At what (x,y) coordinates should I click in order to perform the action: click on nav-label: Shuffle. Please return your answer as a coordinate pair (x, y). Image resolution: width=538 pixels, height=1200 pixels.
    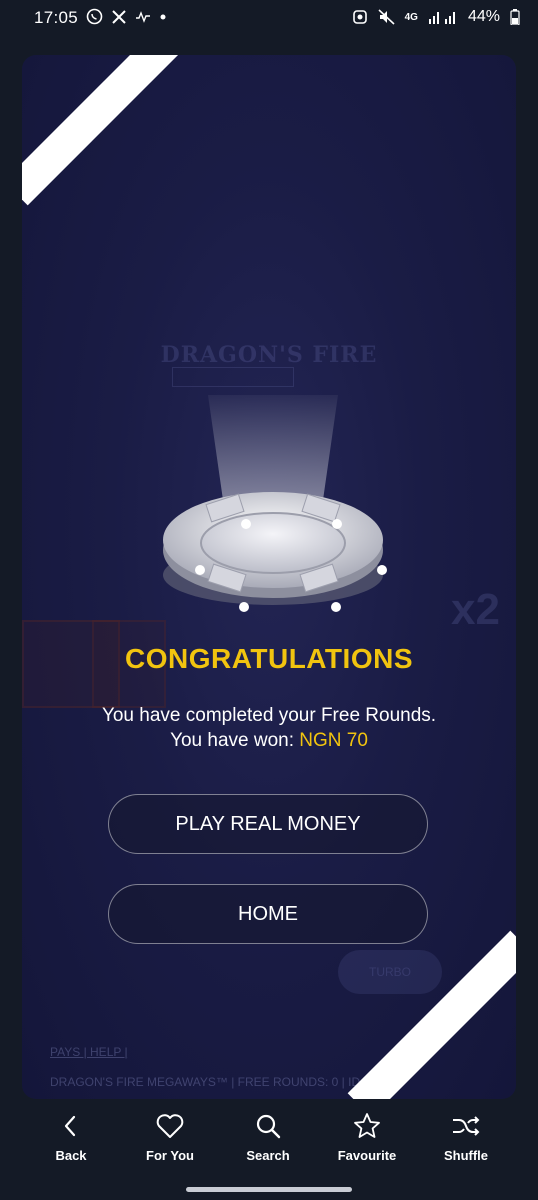
    Looking at the image, I should click on (466, 1155).